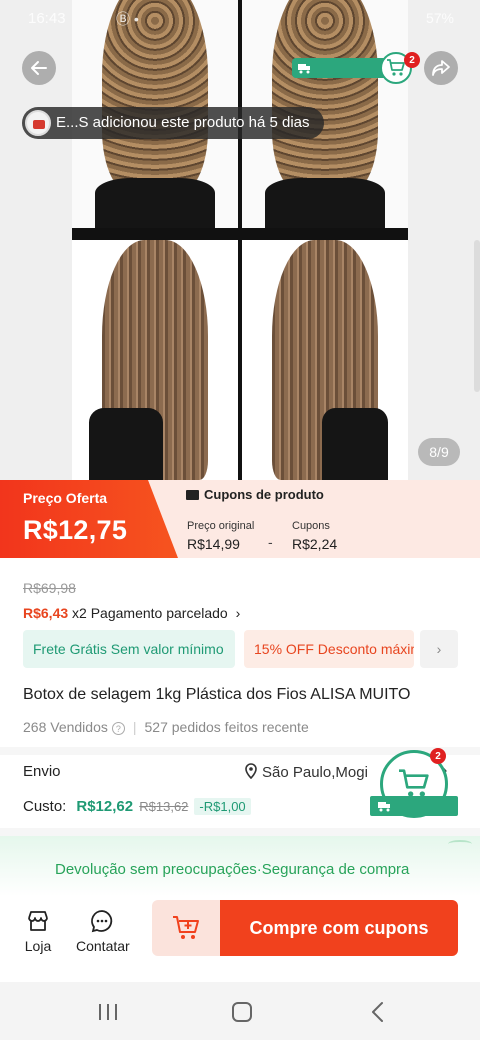 Image resolution: width=480 pixels, height=1040 pixels. I want to click on coupons-header: Cupons de produto, so click(255, 494).